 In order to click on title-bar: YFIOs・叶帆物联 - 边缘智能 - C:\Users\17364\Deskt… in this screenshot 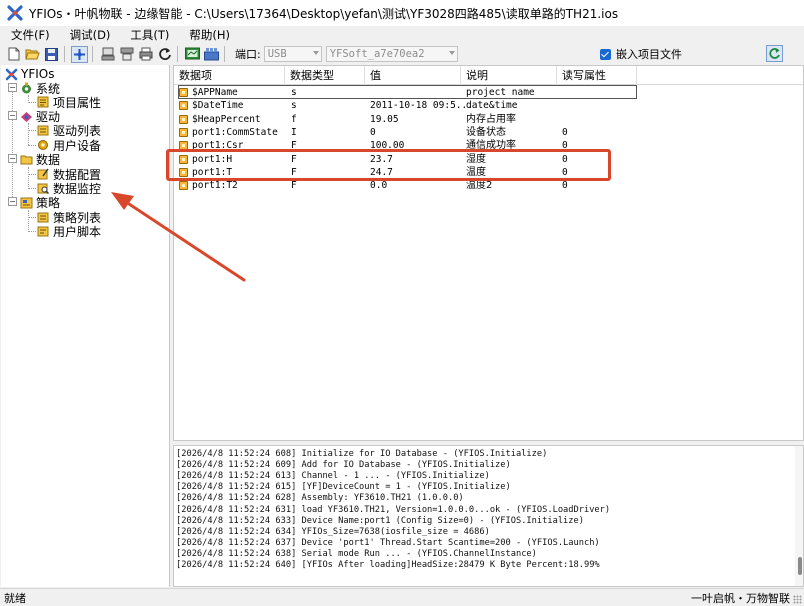, I will do `click(402, 13)`.